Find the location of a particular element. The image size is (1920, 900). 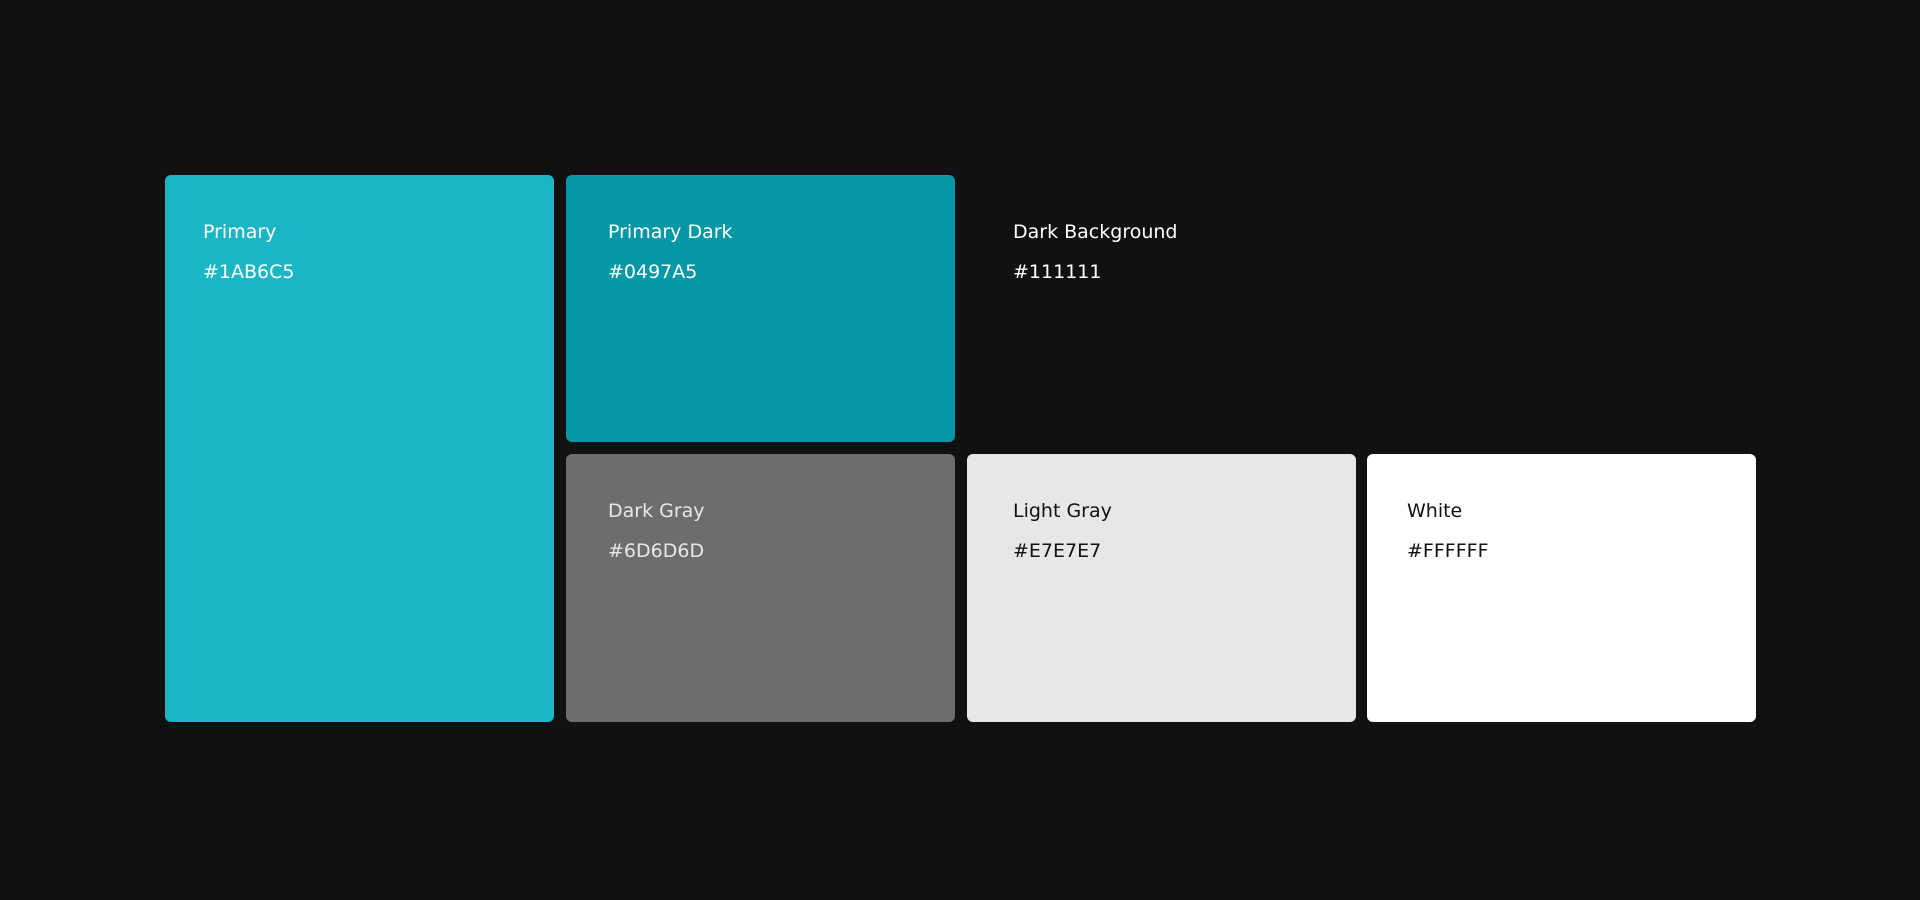

swatch-hex: #0497A5 is located at coordinates (653, 272).